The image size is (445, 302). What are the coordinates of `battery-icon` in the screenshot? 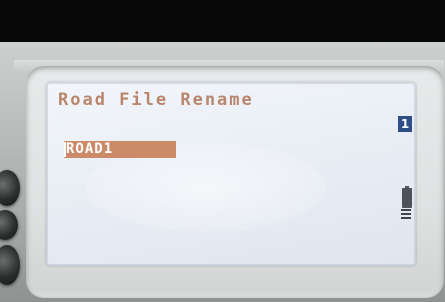 It's located at (407, 197).